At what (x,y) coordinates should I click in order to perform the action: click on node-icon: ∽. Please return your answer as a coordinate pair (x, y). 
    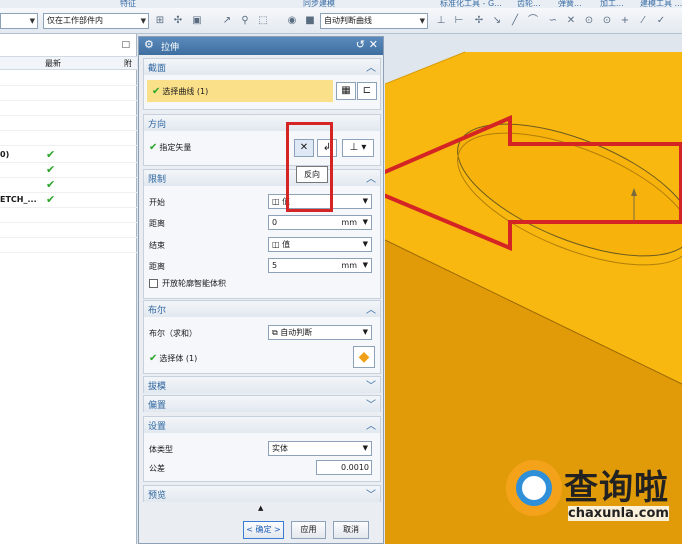
    Looking at the image, I should click on (553, 21).